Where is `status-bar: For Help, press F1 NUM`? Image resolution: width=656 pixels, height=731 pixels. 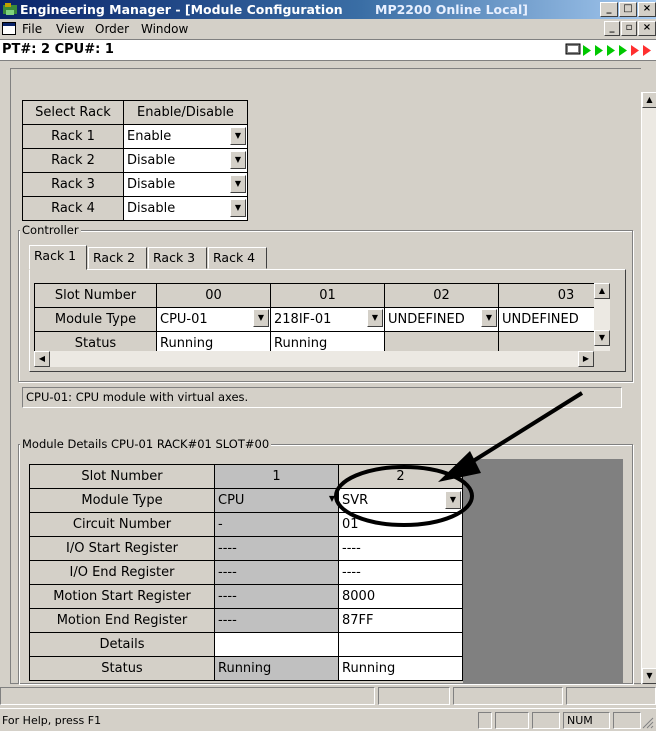 status-bar: For Help, press F1 NUM is located at coordinates (328, 719).